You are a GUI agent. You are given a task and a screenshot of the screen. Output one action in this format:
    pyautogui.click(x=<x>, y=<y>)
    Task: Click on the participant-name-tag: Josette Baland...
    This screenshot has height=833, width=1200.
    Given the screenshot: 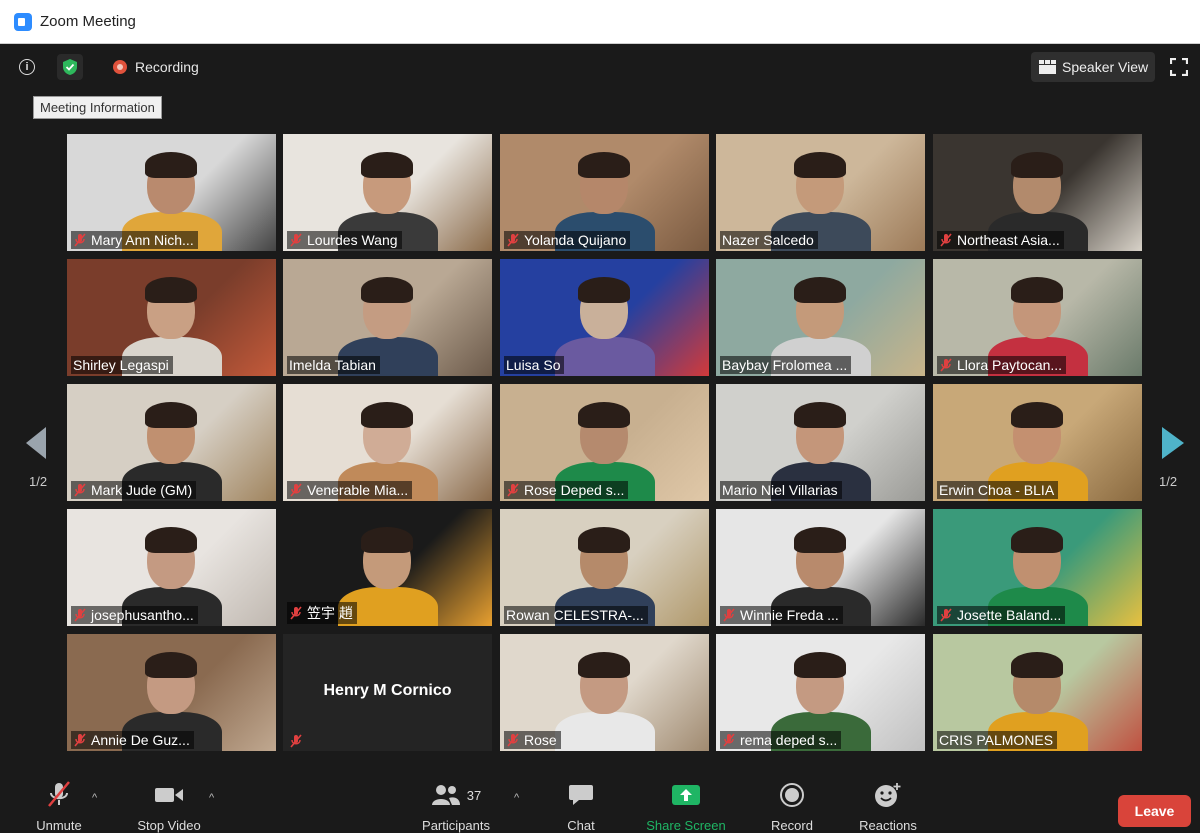 What is the action you would take?
    pyautogui.click(x=1001, y=615)
    